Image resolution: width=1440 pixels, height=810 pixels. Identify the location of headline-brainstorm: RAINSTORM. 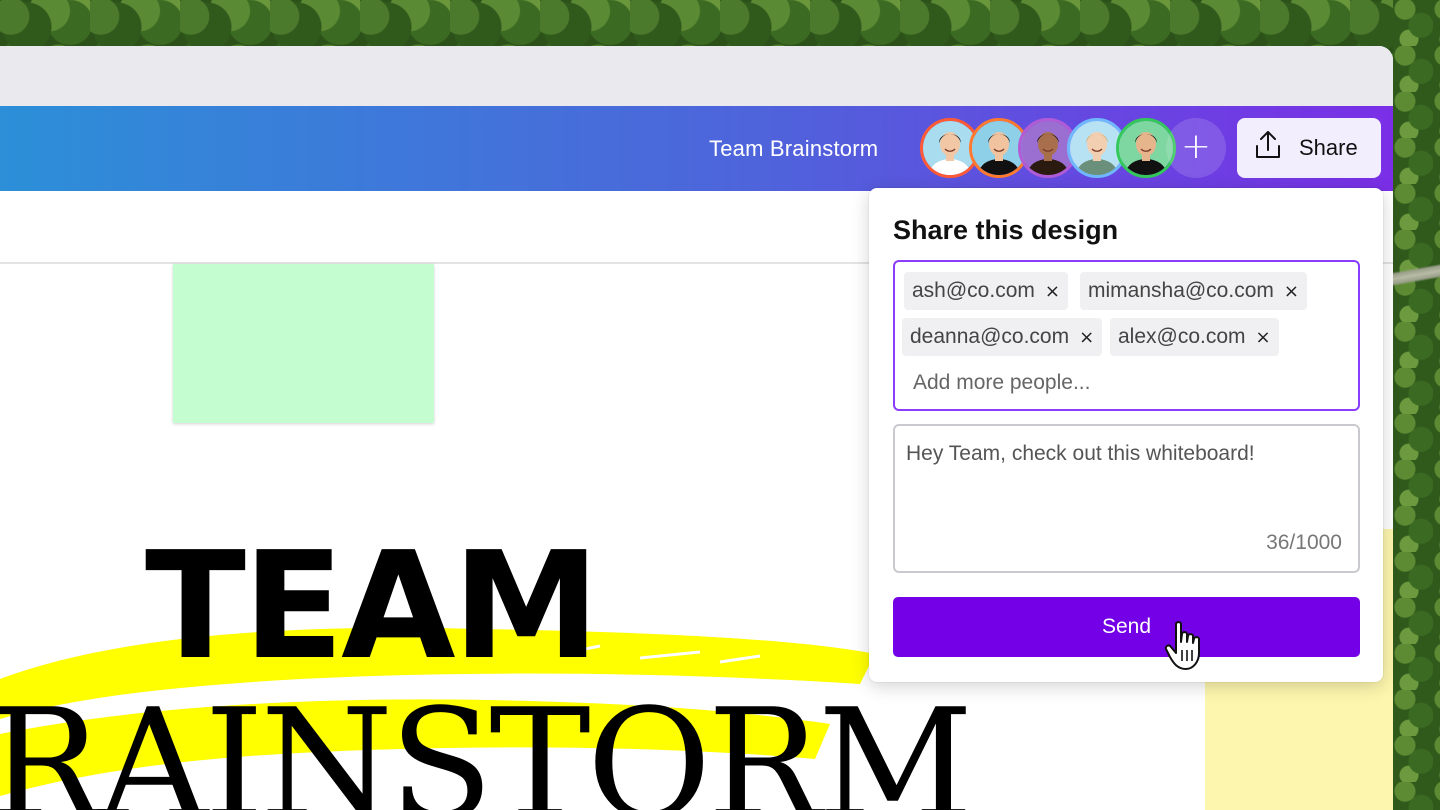
(486, 749).